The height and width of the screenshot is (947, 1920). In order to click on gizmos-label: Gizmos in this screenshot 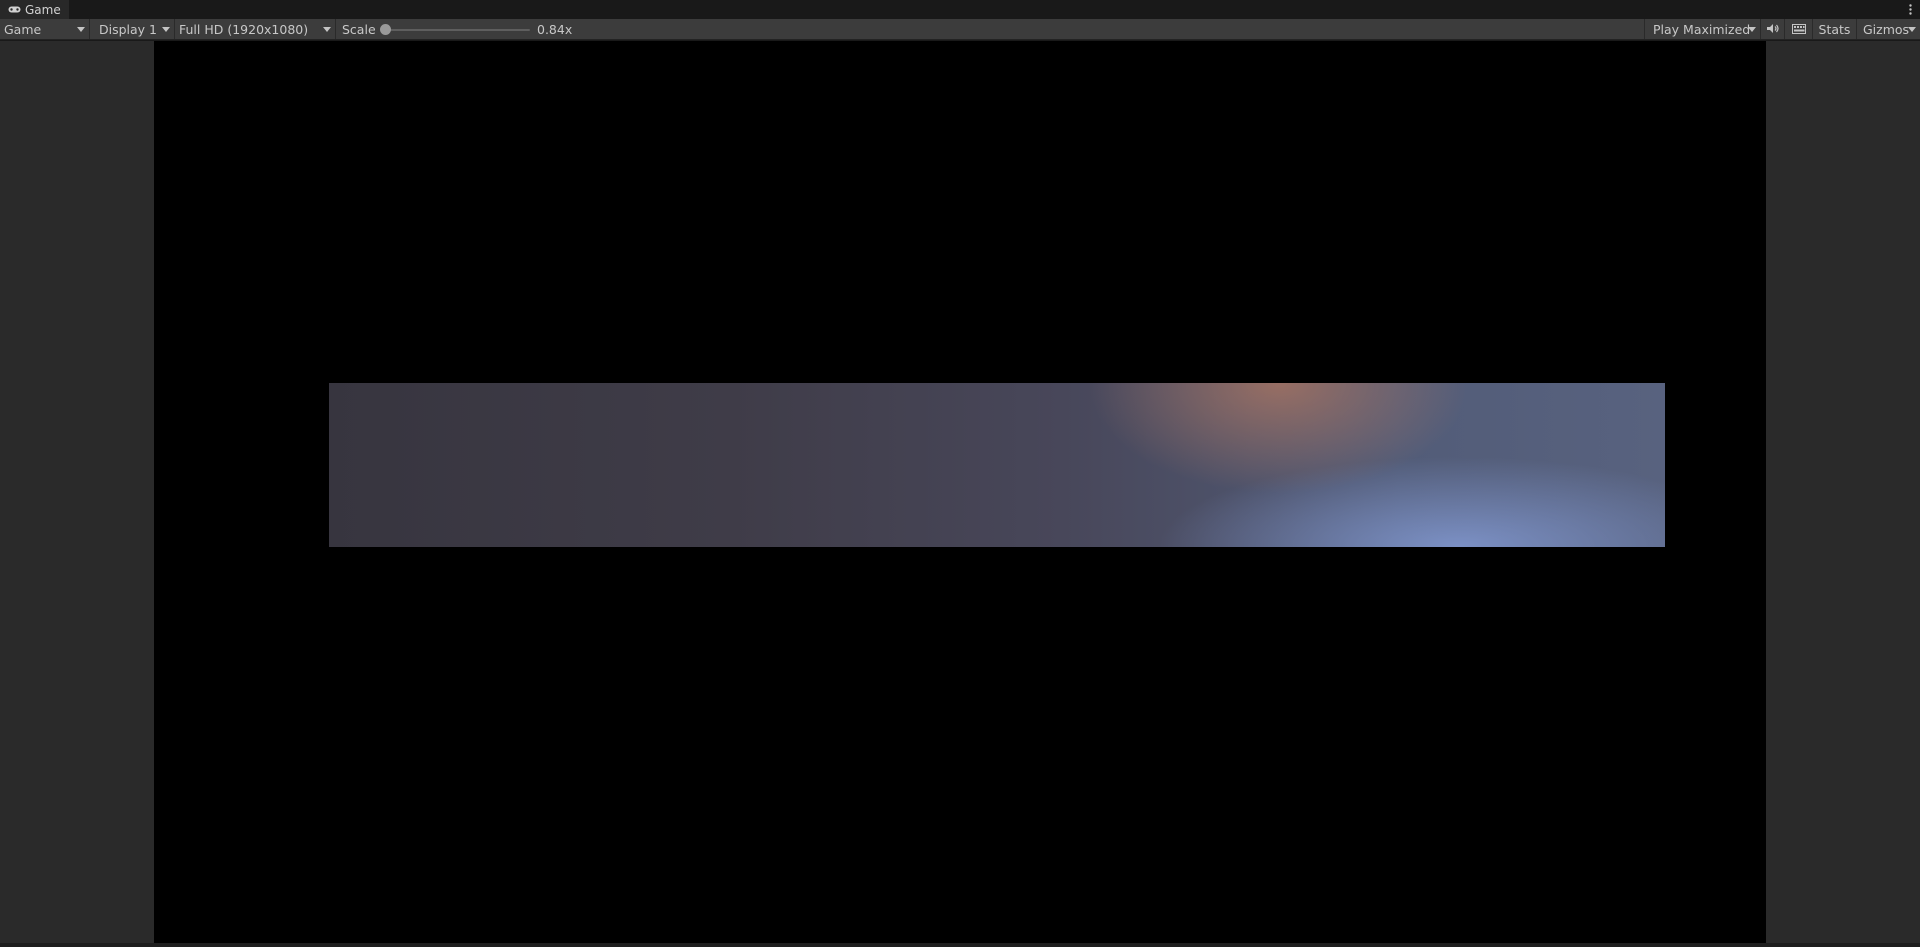, I will do `click(1886, 29)`.